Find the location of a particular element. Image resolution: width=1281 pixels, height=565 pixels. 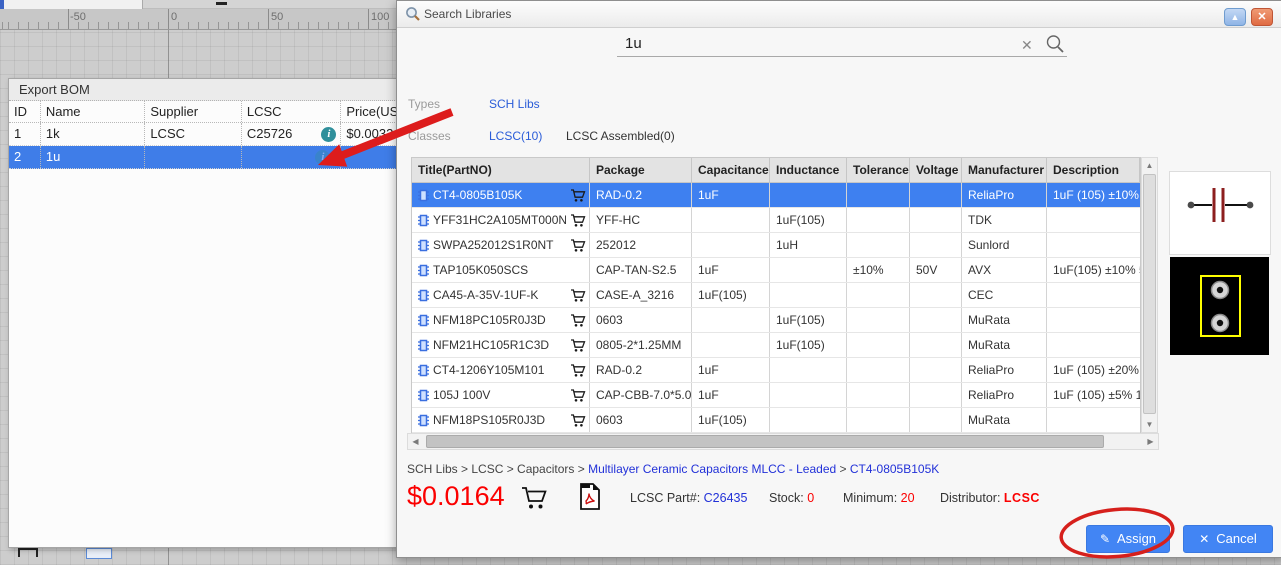

part-manufacturer-cell: AVX is located at coordinates (1004, 270).